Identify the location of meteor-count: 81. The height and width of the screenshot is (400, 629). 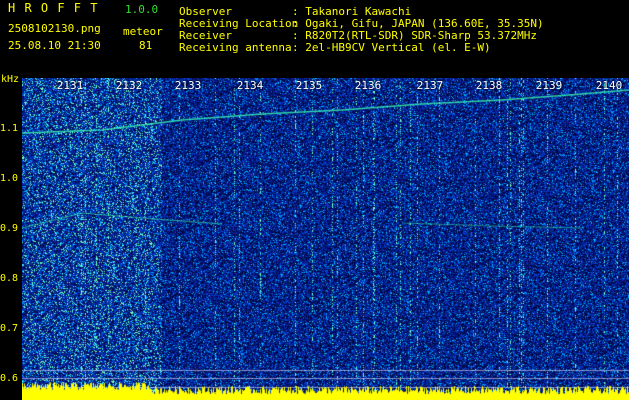
(146, 45).